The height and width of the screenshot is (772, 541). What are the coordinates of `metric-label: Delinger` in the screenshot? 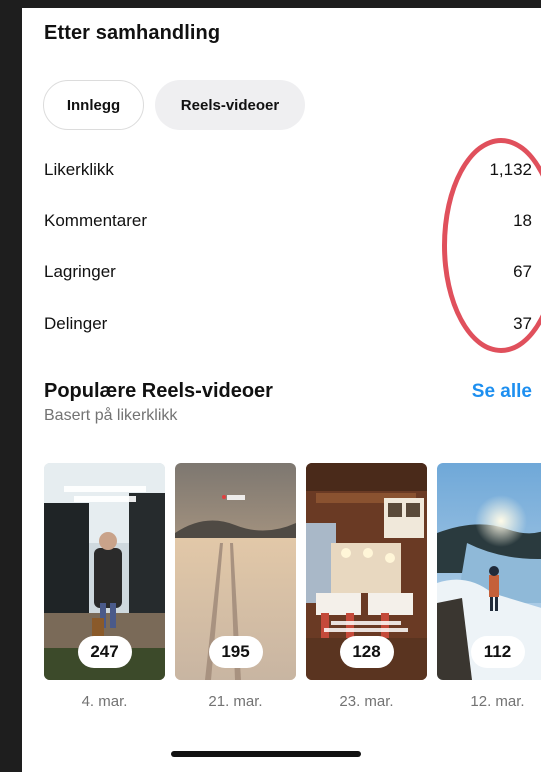 It's located at (76, 323).